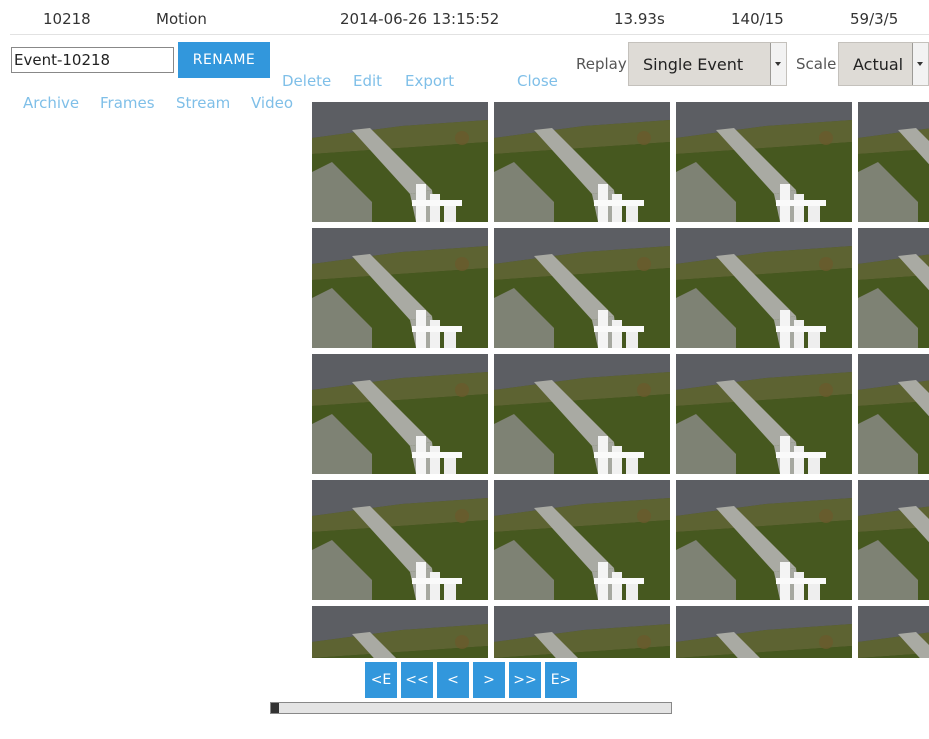 The height and width of the screenshot is (739, 929). I want to click on replay-value: Single Event, so click(693, 64).